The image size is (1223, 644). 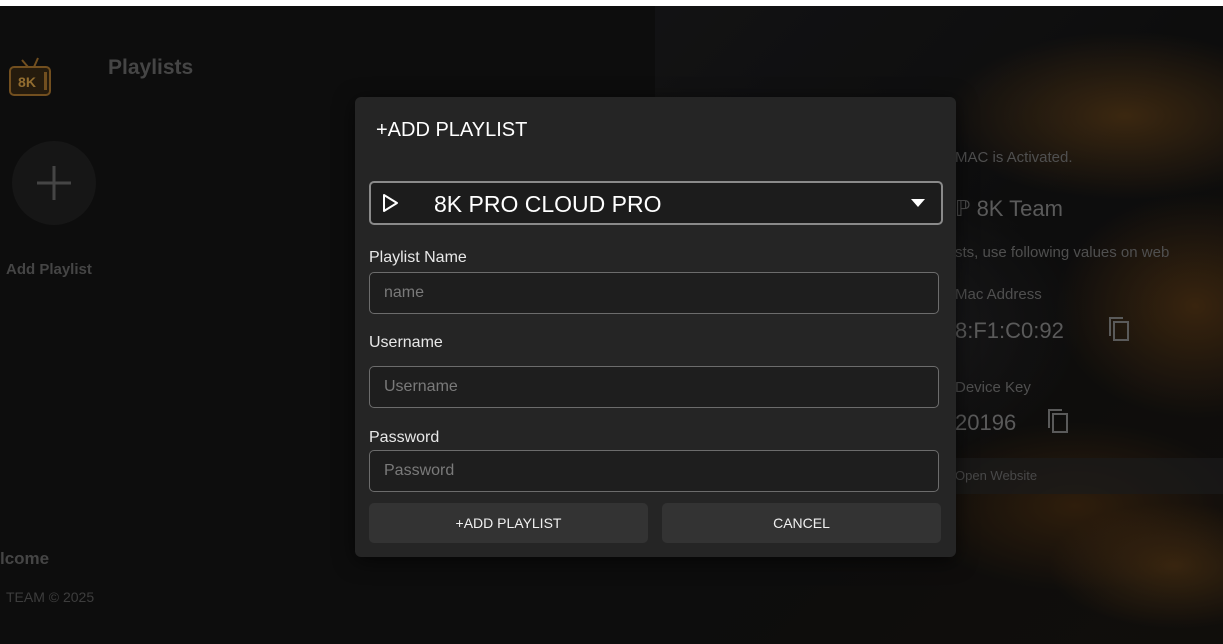 What do you see at coordinates (654, 387) in the screenshot?
I see `username-input` at bounding box center [654, 387].